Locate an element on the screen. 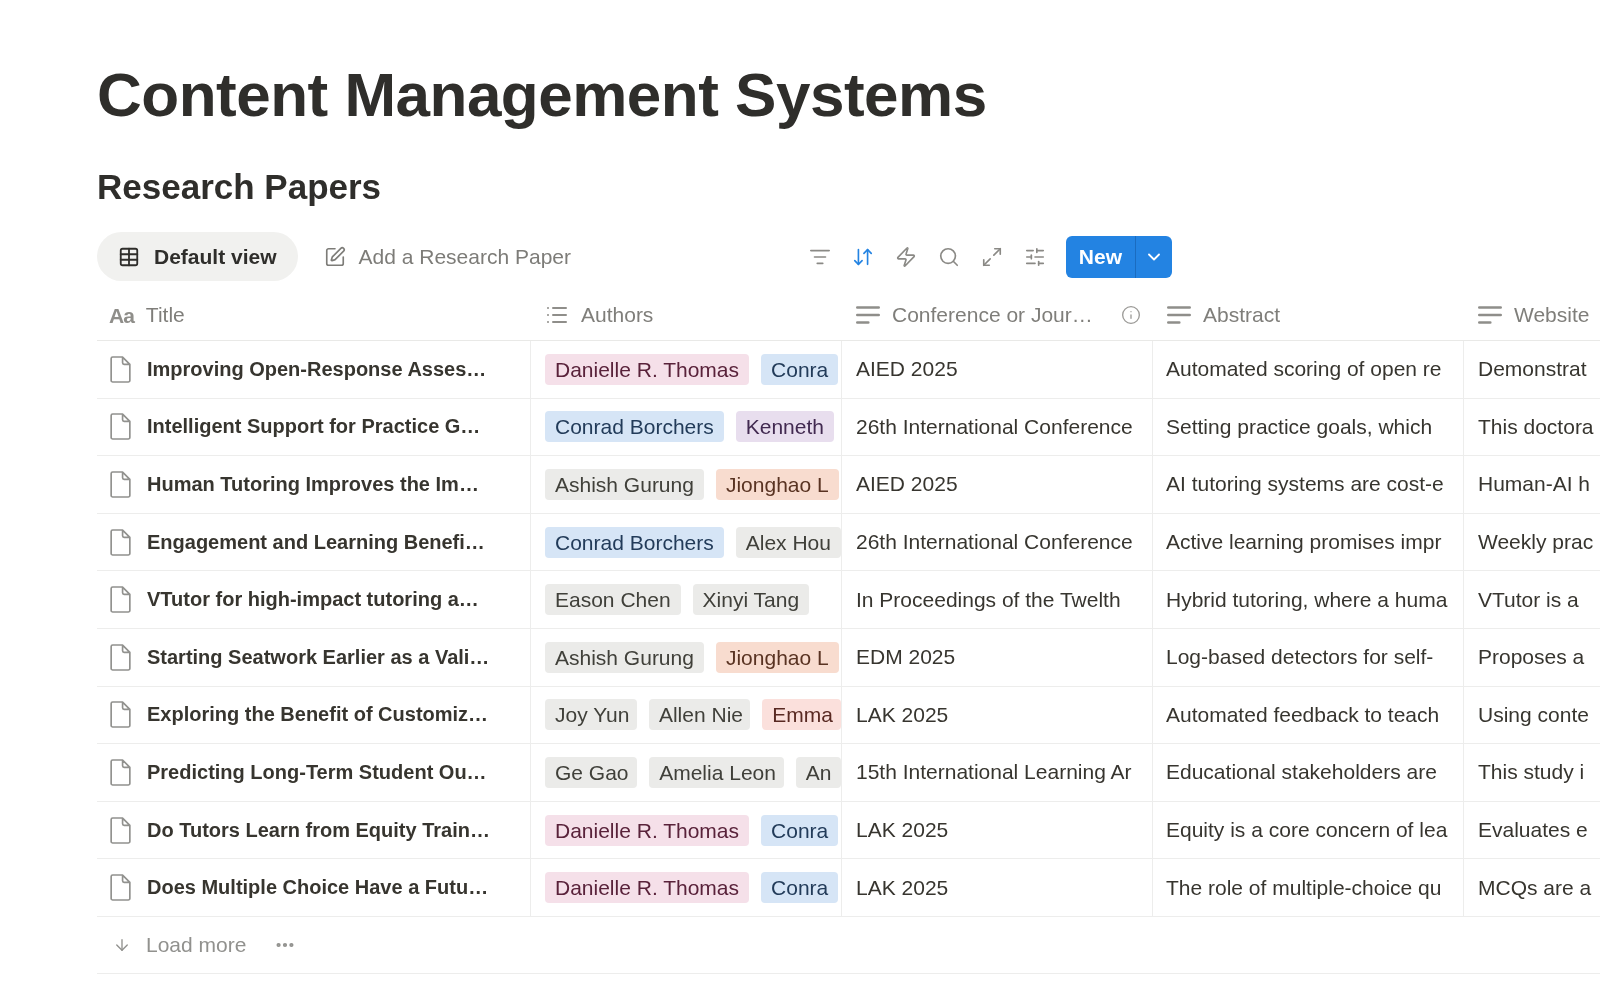  table-cell: 15th International Learning Ar is located at coordinates (997, 772).